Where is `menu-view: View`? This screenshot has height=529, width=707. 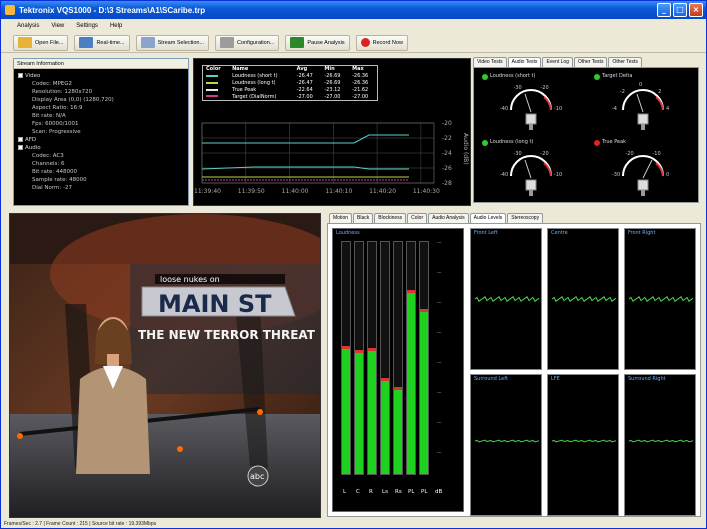
menu-view: View is located at coordinates (57, 26).